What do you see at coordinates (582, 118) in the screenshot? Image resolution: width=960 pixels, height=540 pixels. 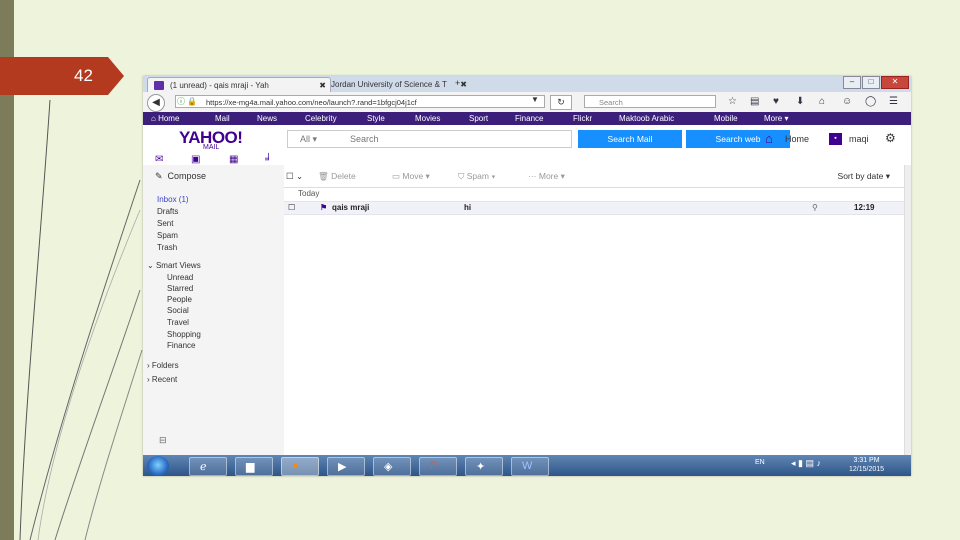 I see `nav-flickr: Flickr` at bounding box center [582, 118].